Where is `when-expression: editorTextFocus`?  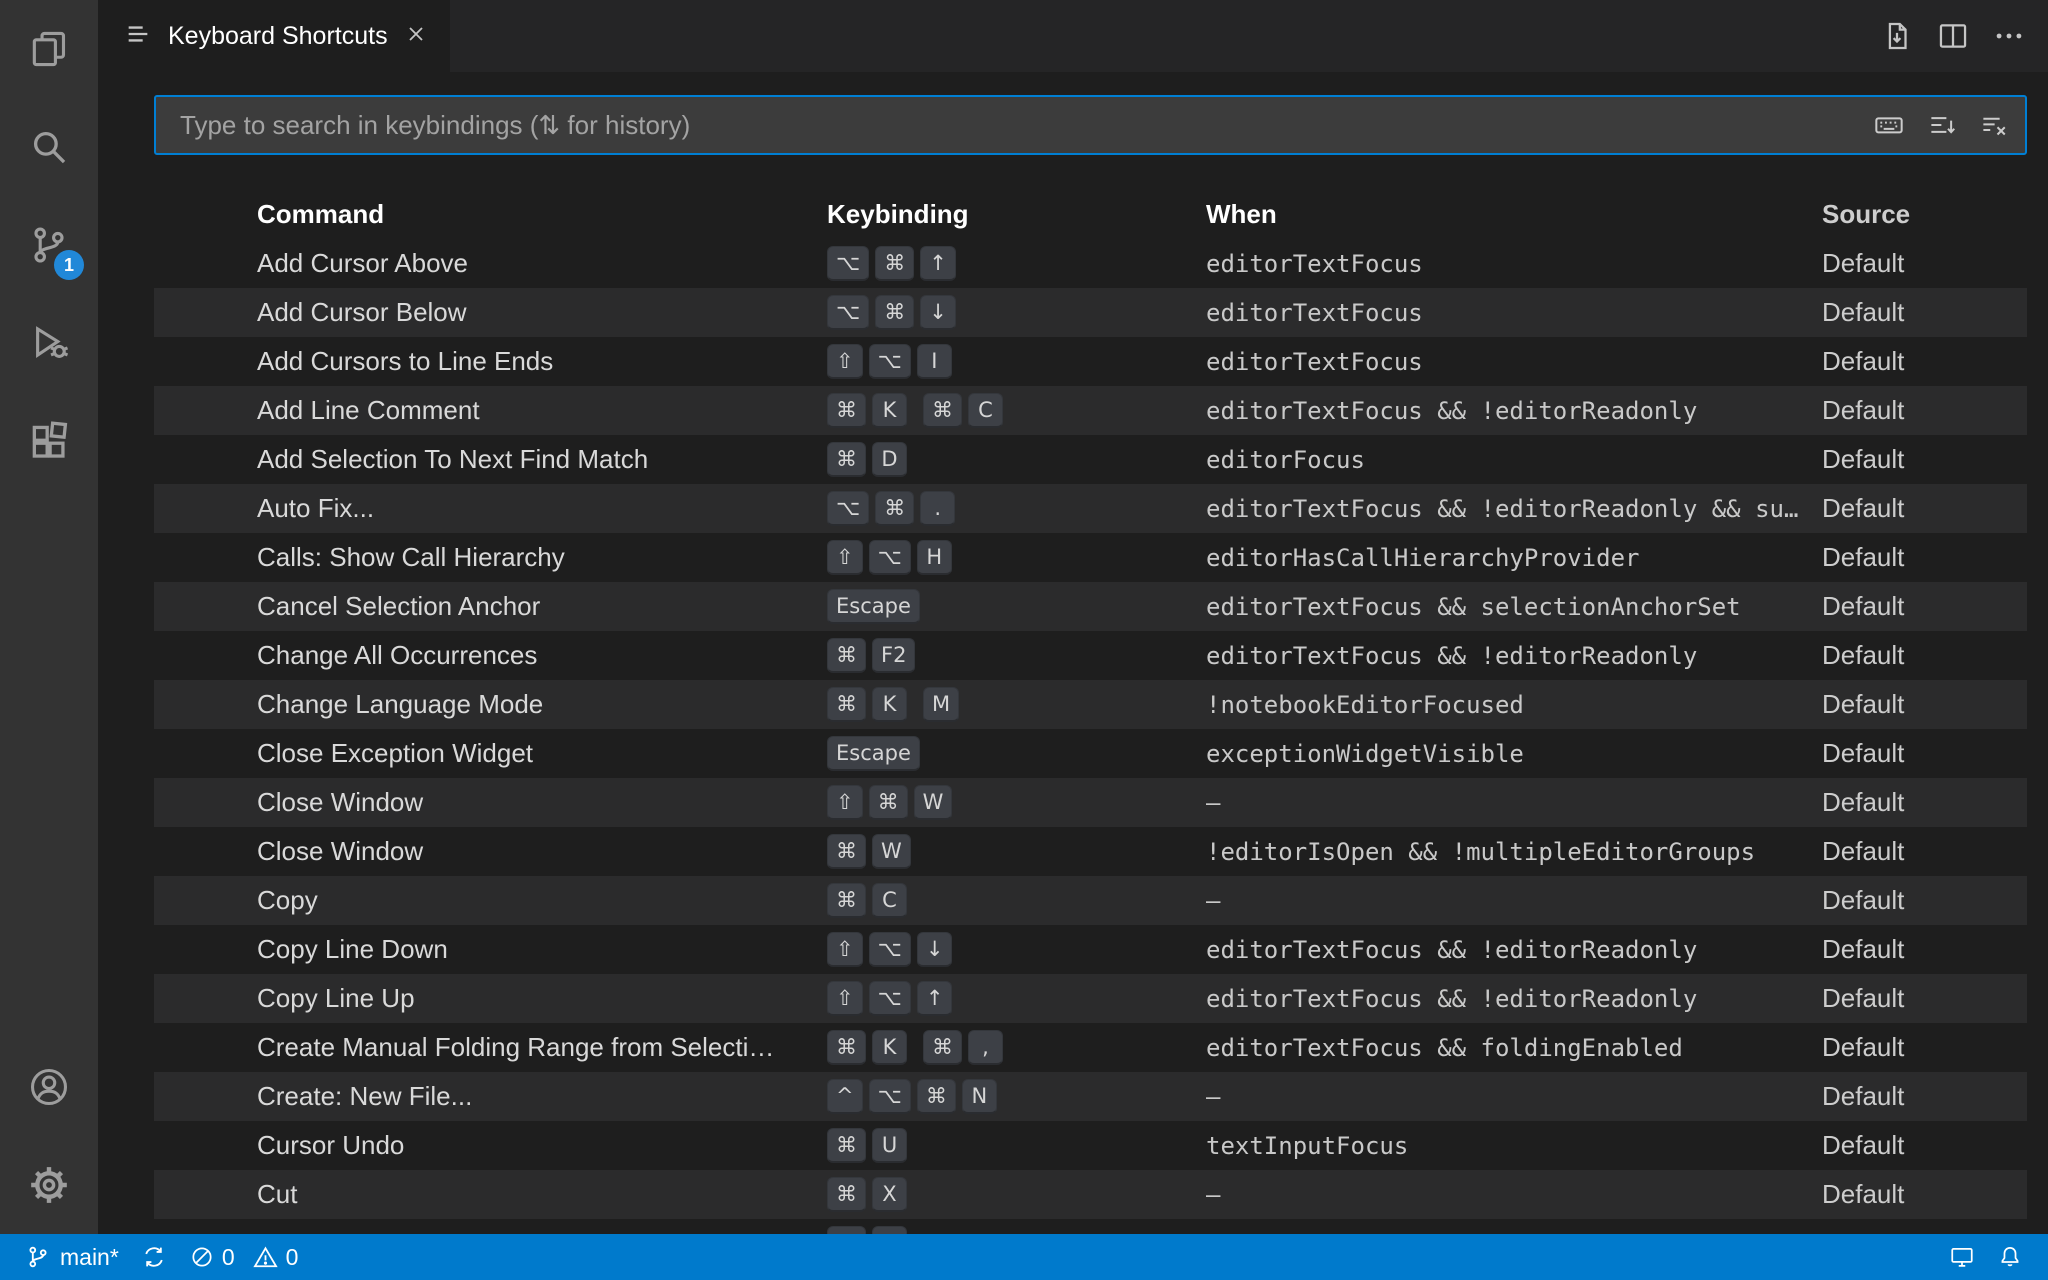 when-expression: editorTextFocus is located at coordinates (1314, 312).